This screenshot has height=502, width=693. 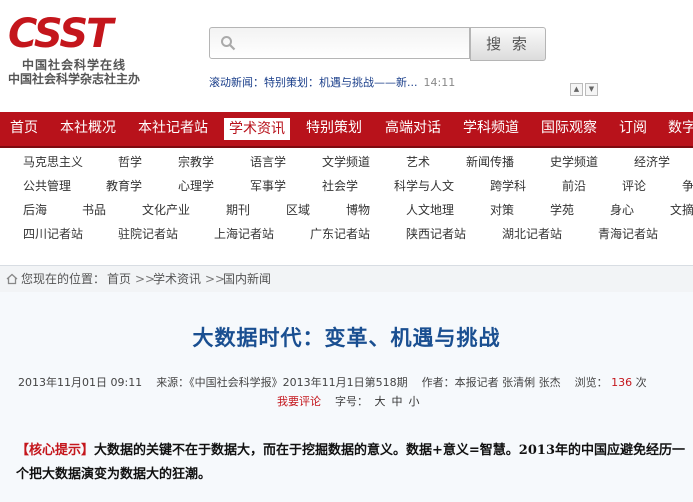 I want to click on search-button: 搜 索, so click(x=508, y=44).